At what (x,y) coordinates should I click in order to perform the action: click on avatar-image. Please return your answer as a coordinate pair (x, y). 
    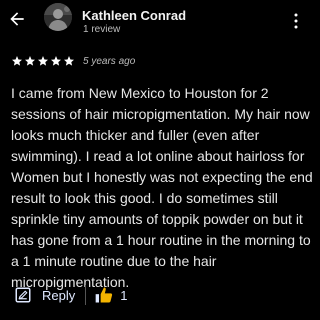
    Looking at the image, I should click on (58, 17).